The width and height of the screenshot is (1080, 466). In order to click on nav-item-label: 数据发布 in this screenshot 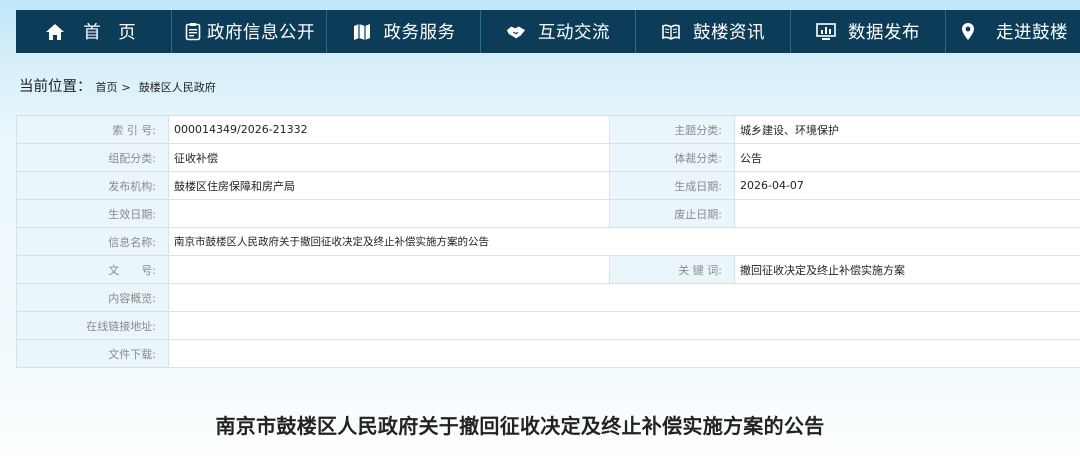, I will do `click(884, 33)`.